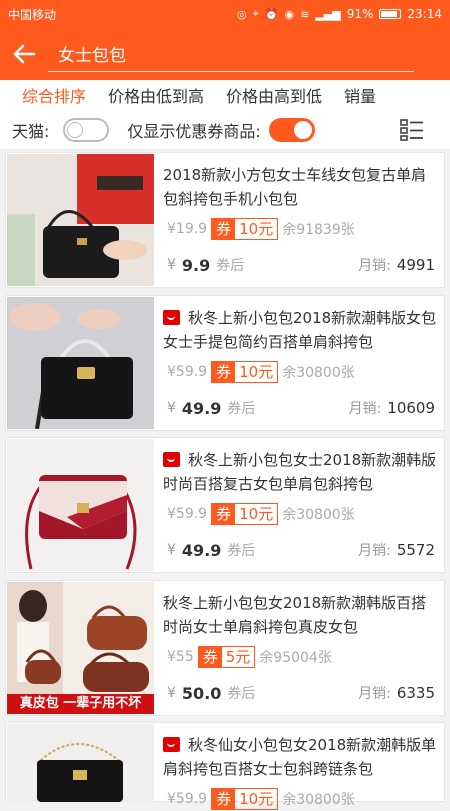  Describe the element at coordinates (231, 54) in the screenshot. I see `search-input: 女士包包` at that location.